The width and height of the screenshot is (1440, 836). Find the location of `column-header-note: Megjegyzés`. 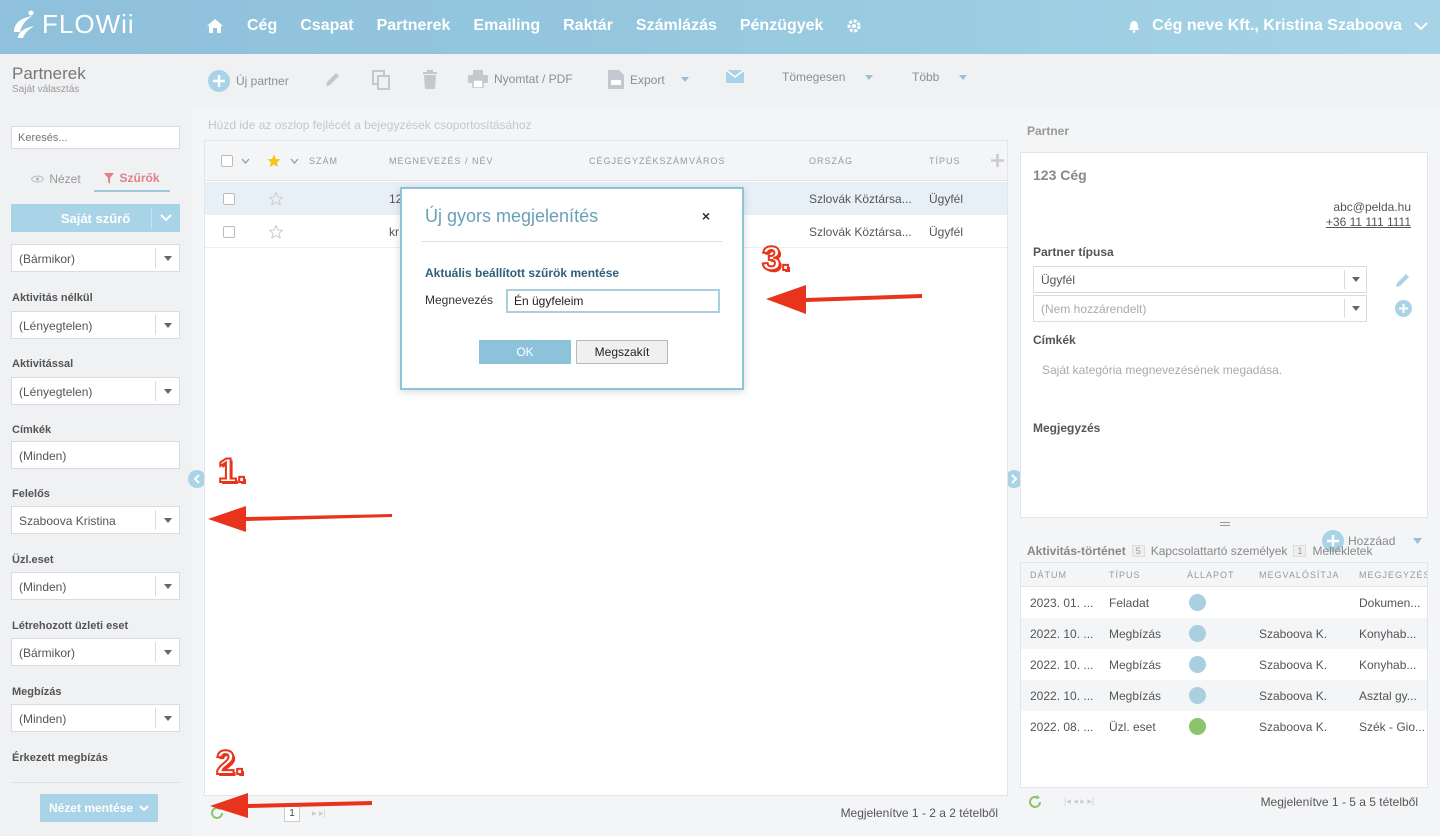

column-header-note: Megjegyzés is located at coordinates (1393, 575).